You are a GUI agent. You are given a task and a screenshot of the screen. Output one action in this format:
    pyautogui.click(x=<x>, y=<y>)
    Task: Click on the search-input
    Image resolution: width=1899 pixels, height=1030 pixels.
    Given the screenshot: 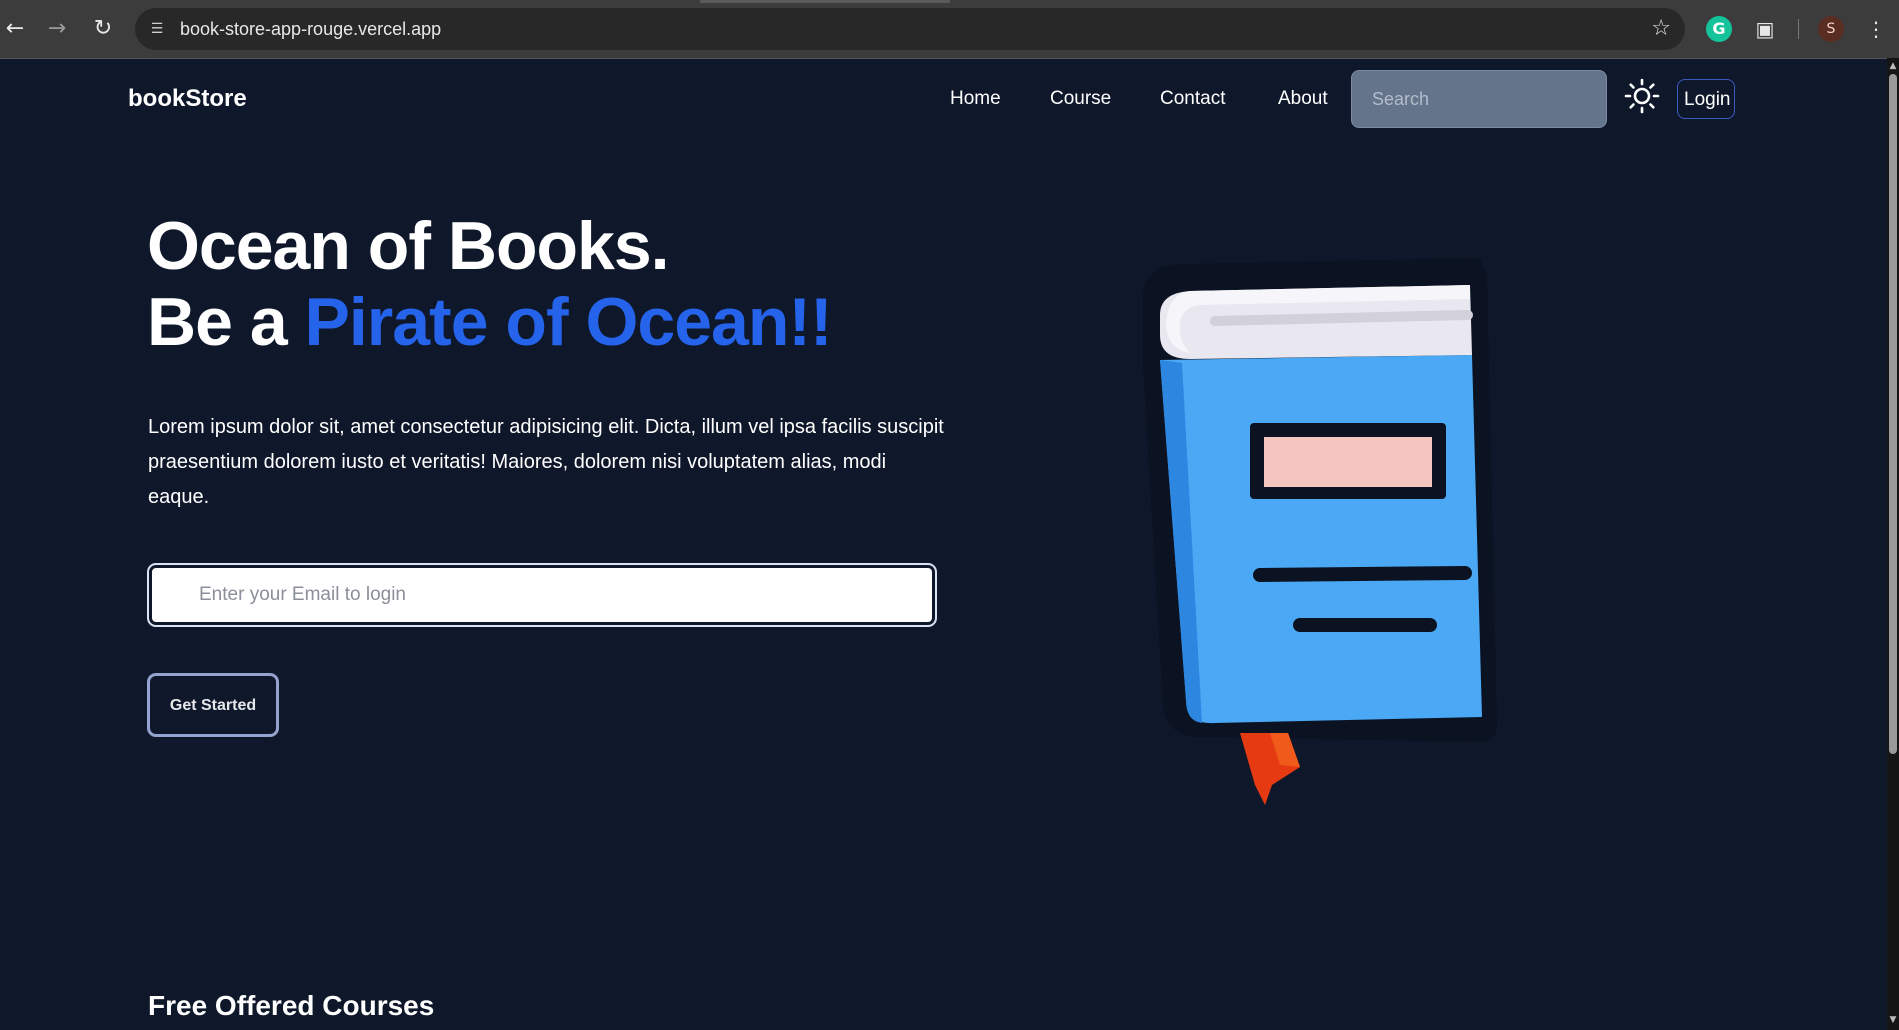 What is the action you would take?
    pyautogui.click(x=1479, y=99)
    